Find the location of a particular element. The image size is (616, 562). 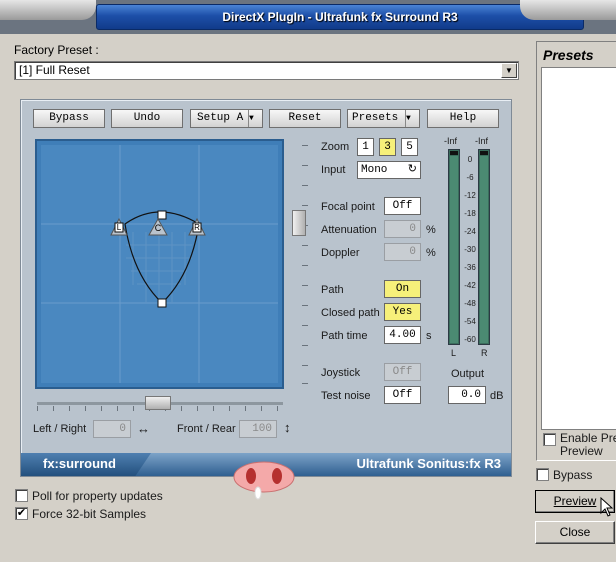

help-button: Help is located at coordinates (463, 118).